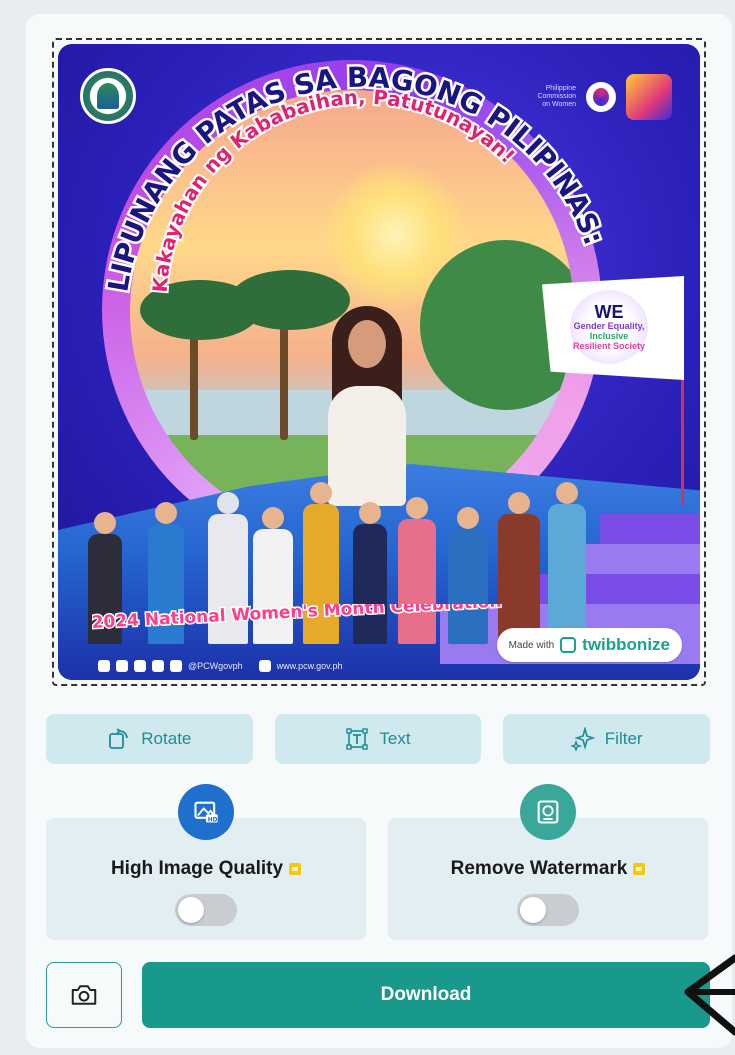  Describe the element at coordinates (548, 910) in the screenshot. I see `remove-watermark-toggle` at that location.